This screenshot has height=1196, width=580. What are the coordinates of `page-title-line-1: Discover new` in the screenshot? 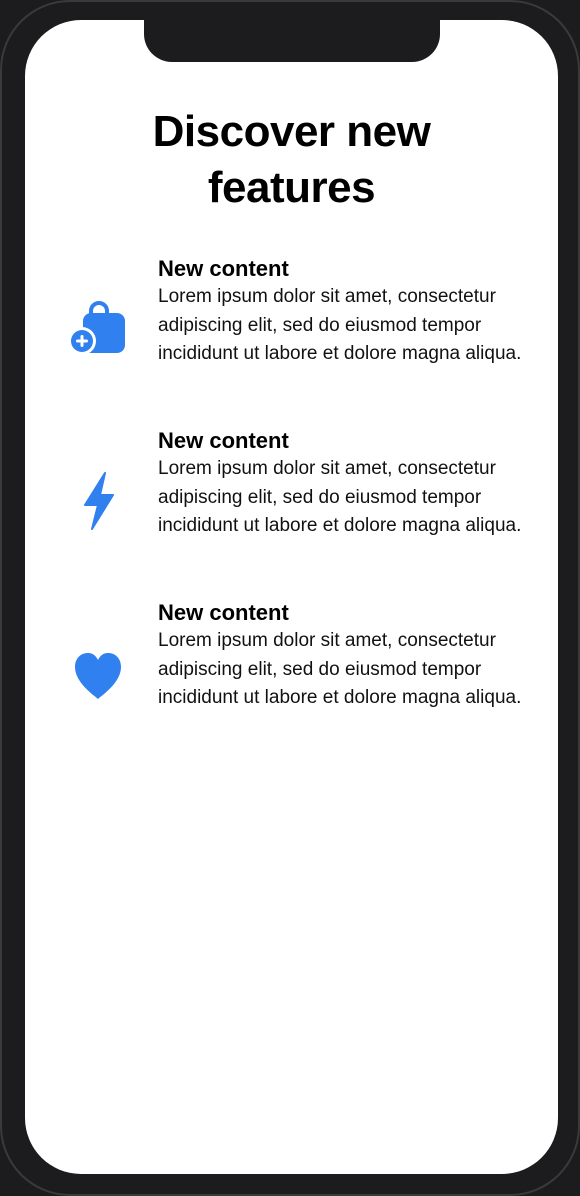 It's located at (291, 131).